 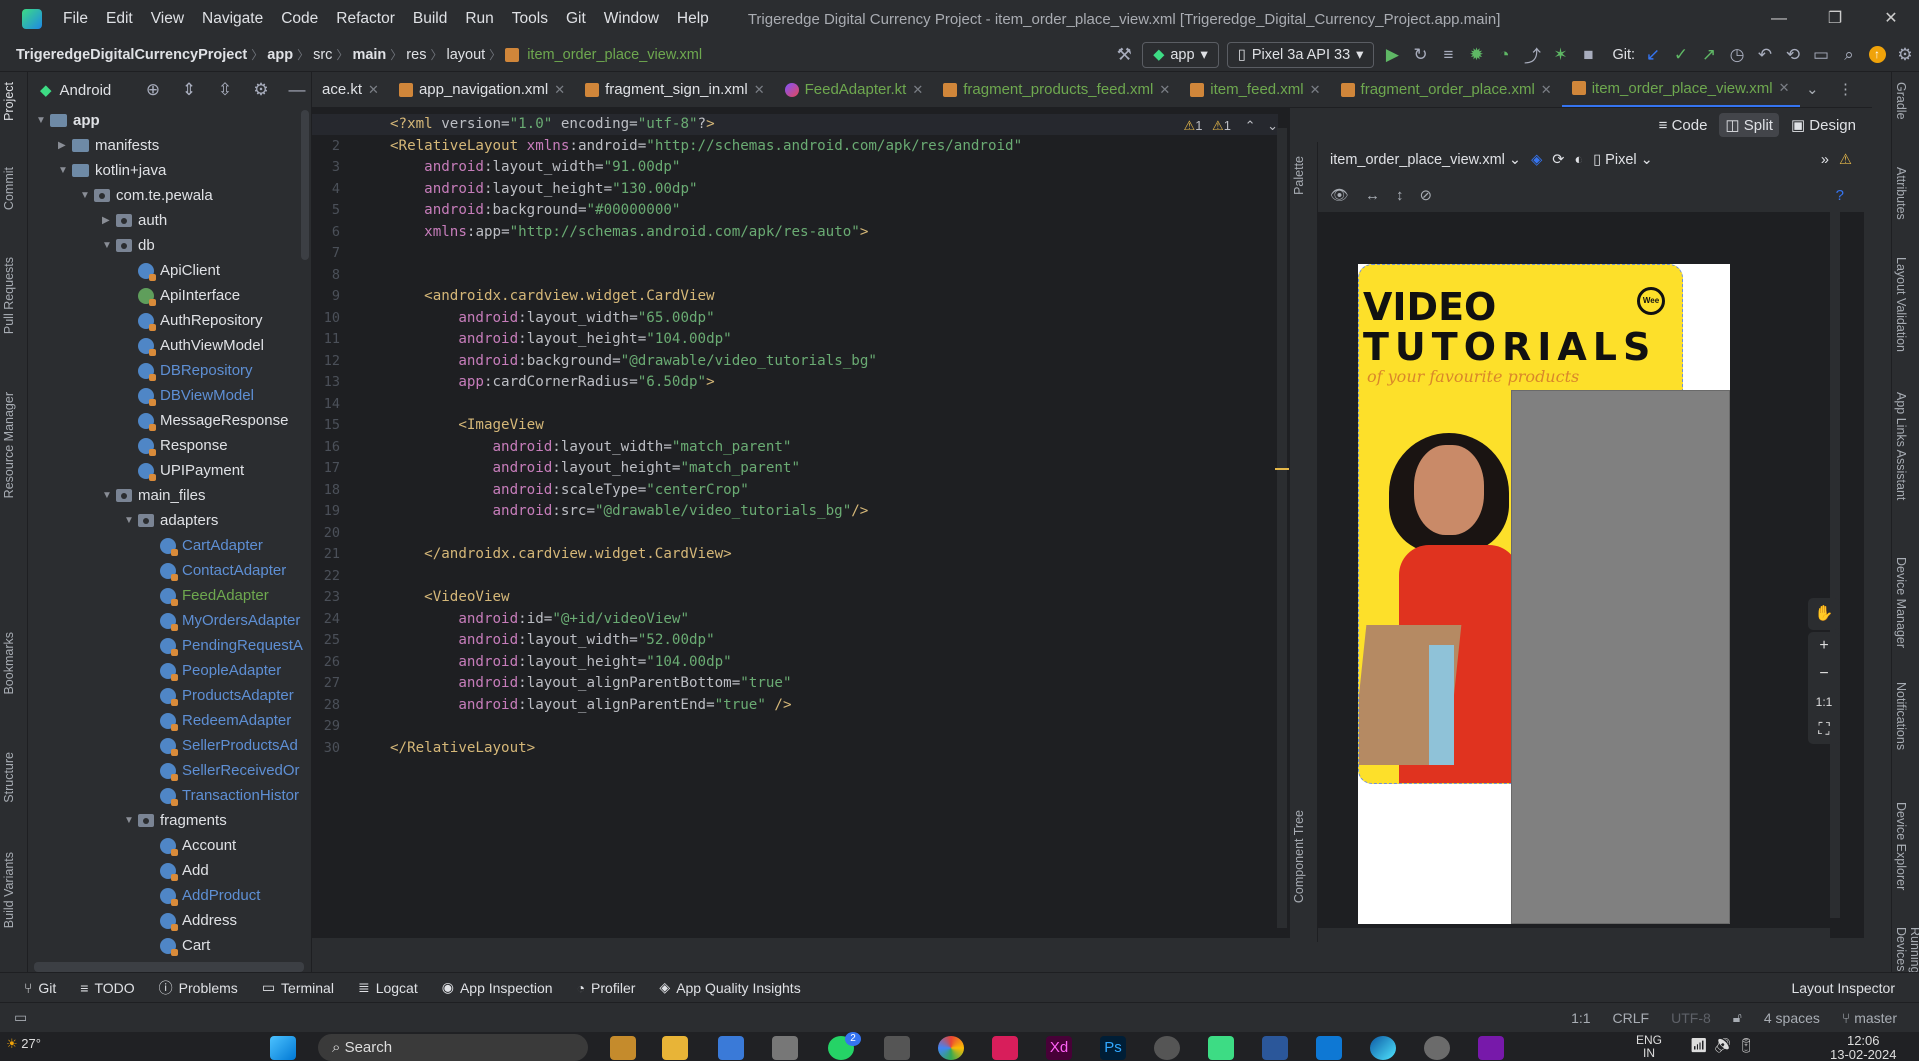 What do you see at coordinates (1124, 55) in the screenshot?
I see `hammer-icon: ⚒` at bounding box center [1124, 55].